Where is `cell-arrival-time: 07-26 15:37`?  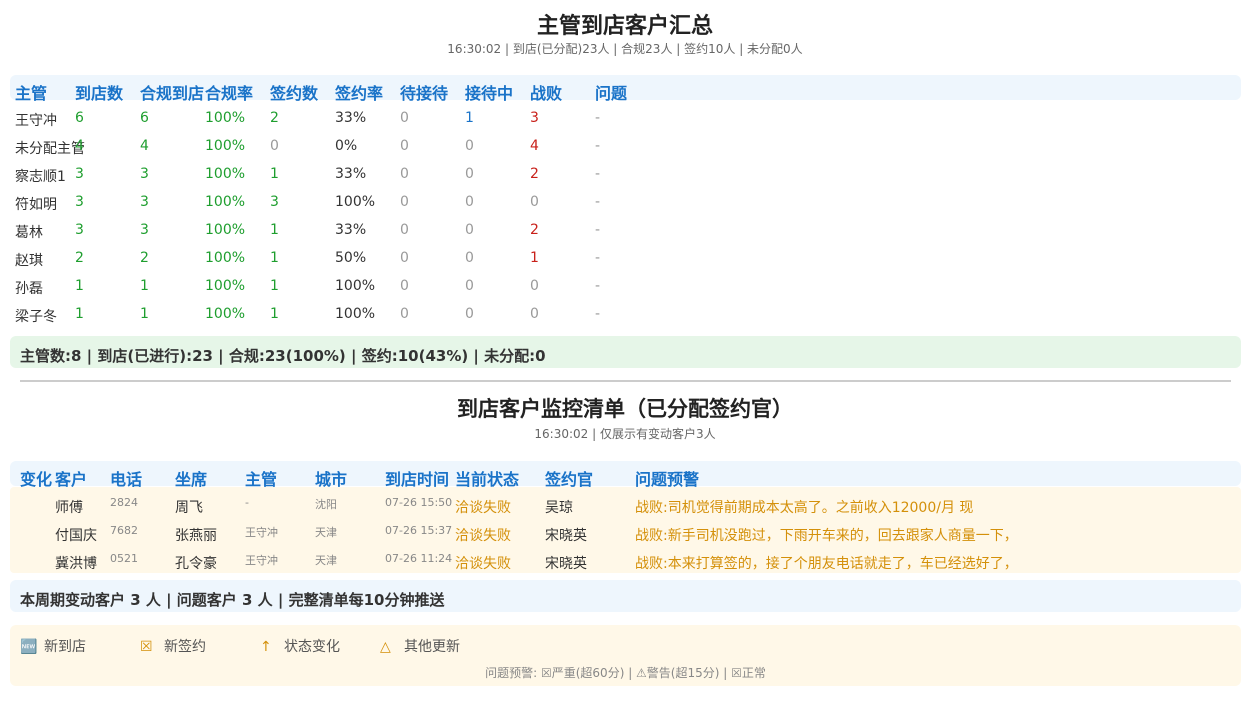
cell-arrival-time: 07-26 15:37 is located at coordinates (419, 530).